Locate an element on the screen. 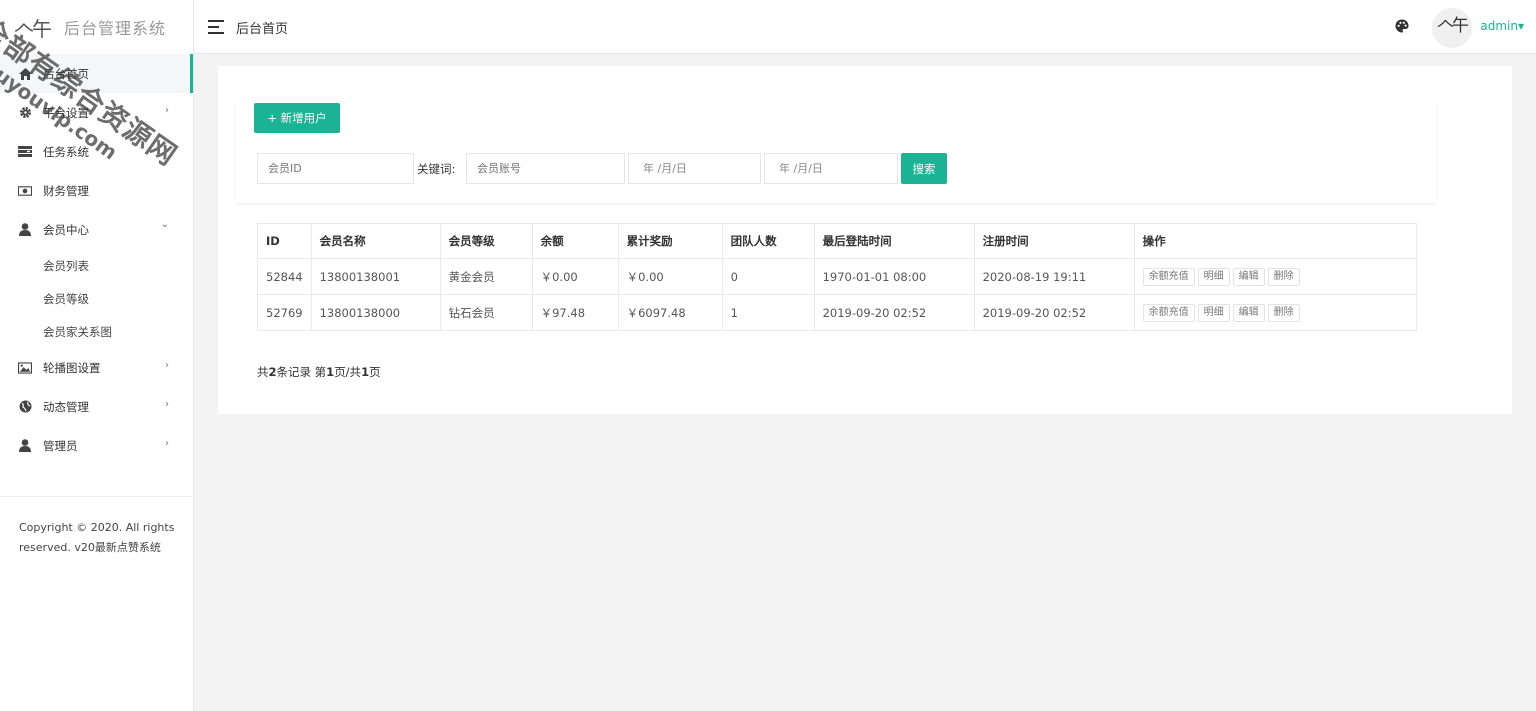 This screenshot has width=1536, height=711. pager-page: 1 is located at coordinates (330, 372).